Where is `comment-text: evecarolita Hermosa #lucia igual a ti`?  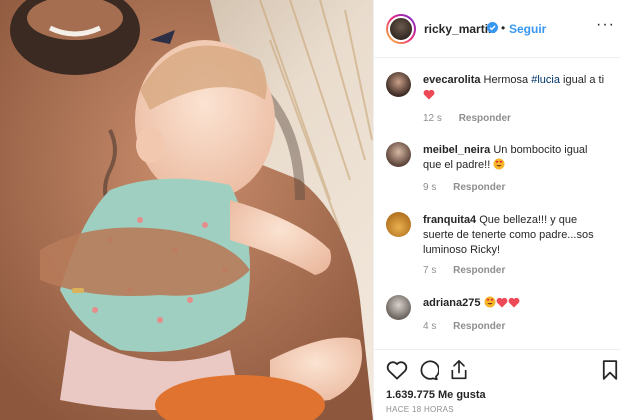 comment-text: evecarolita Hermosa #lucia igual a ti is located at coordinates (515, 88).